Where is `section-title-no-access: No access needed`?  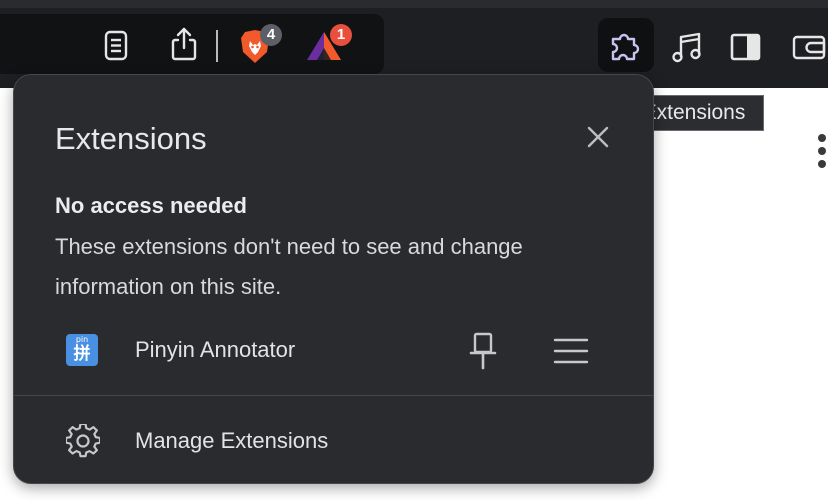
section-title-no-access: No access needed is located at coordinates (151, 205).